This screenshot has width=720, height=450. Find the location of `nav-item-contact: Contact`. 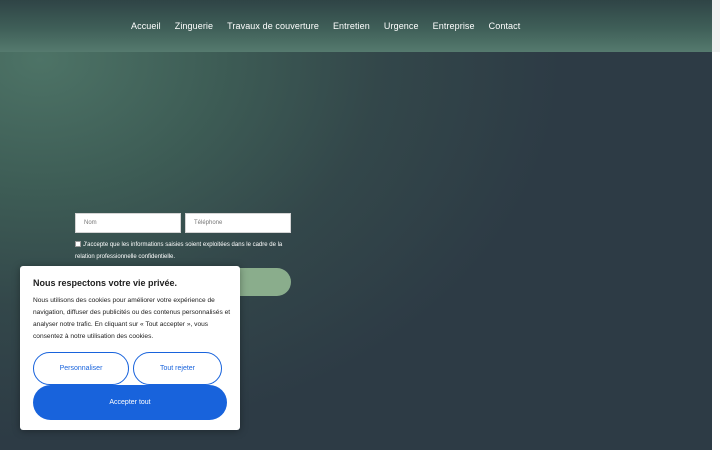

nav-item-contact: Contact is located at coordinates (505, 26).